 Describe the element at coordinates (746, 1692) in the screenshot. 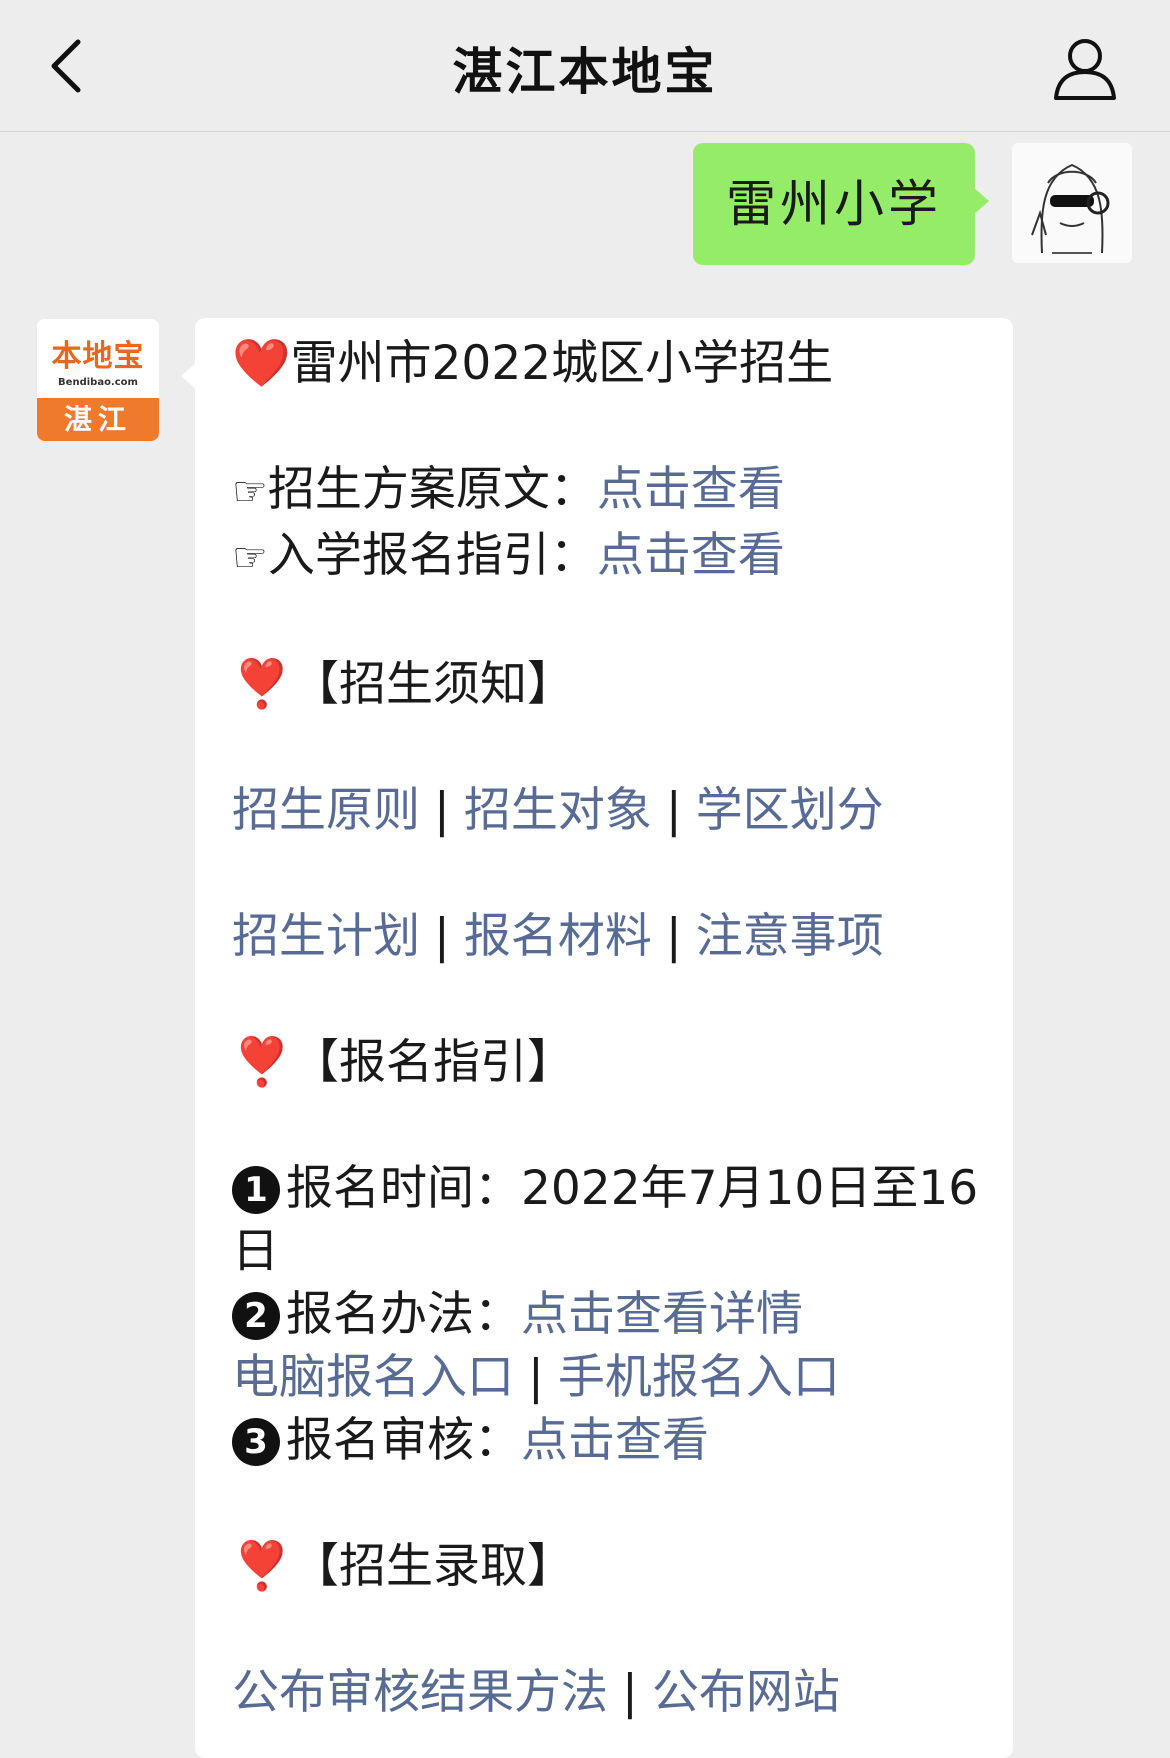

I see `link-publish-website: 公布网站` at that location.